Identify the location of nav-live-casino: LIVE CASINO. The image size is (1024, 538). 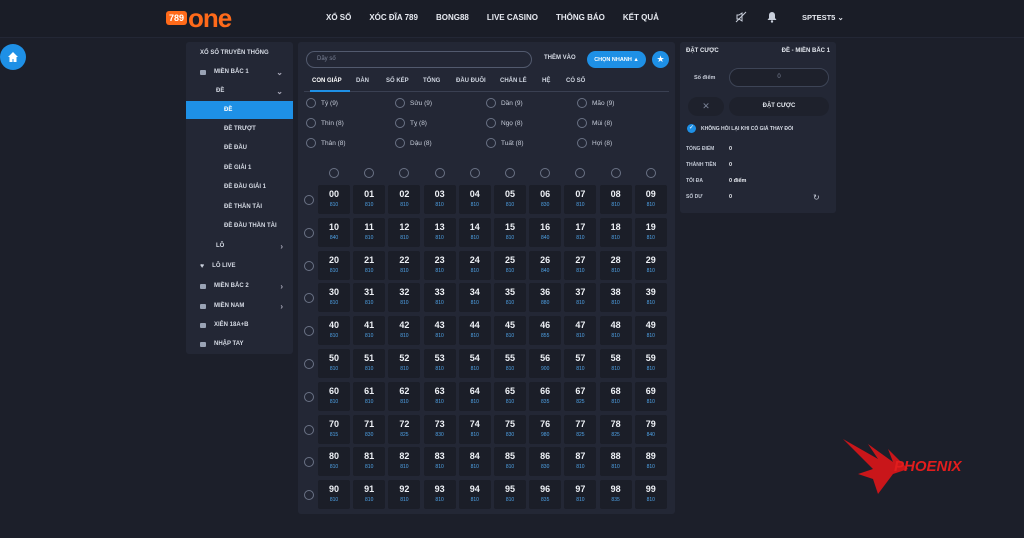
(512, 17).